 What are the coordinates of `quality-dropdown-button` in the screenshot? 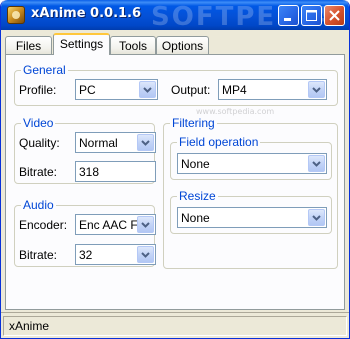 It's located at (145, 142).